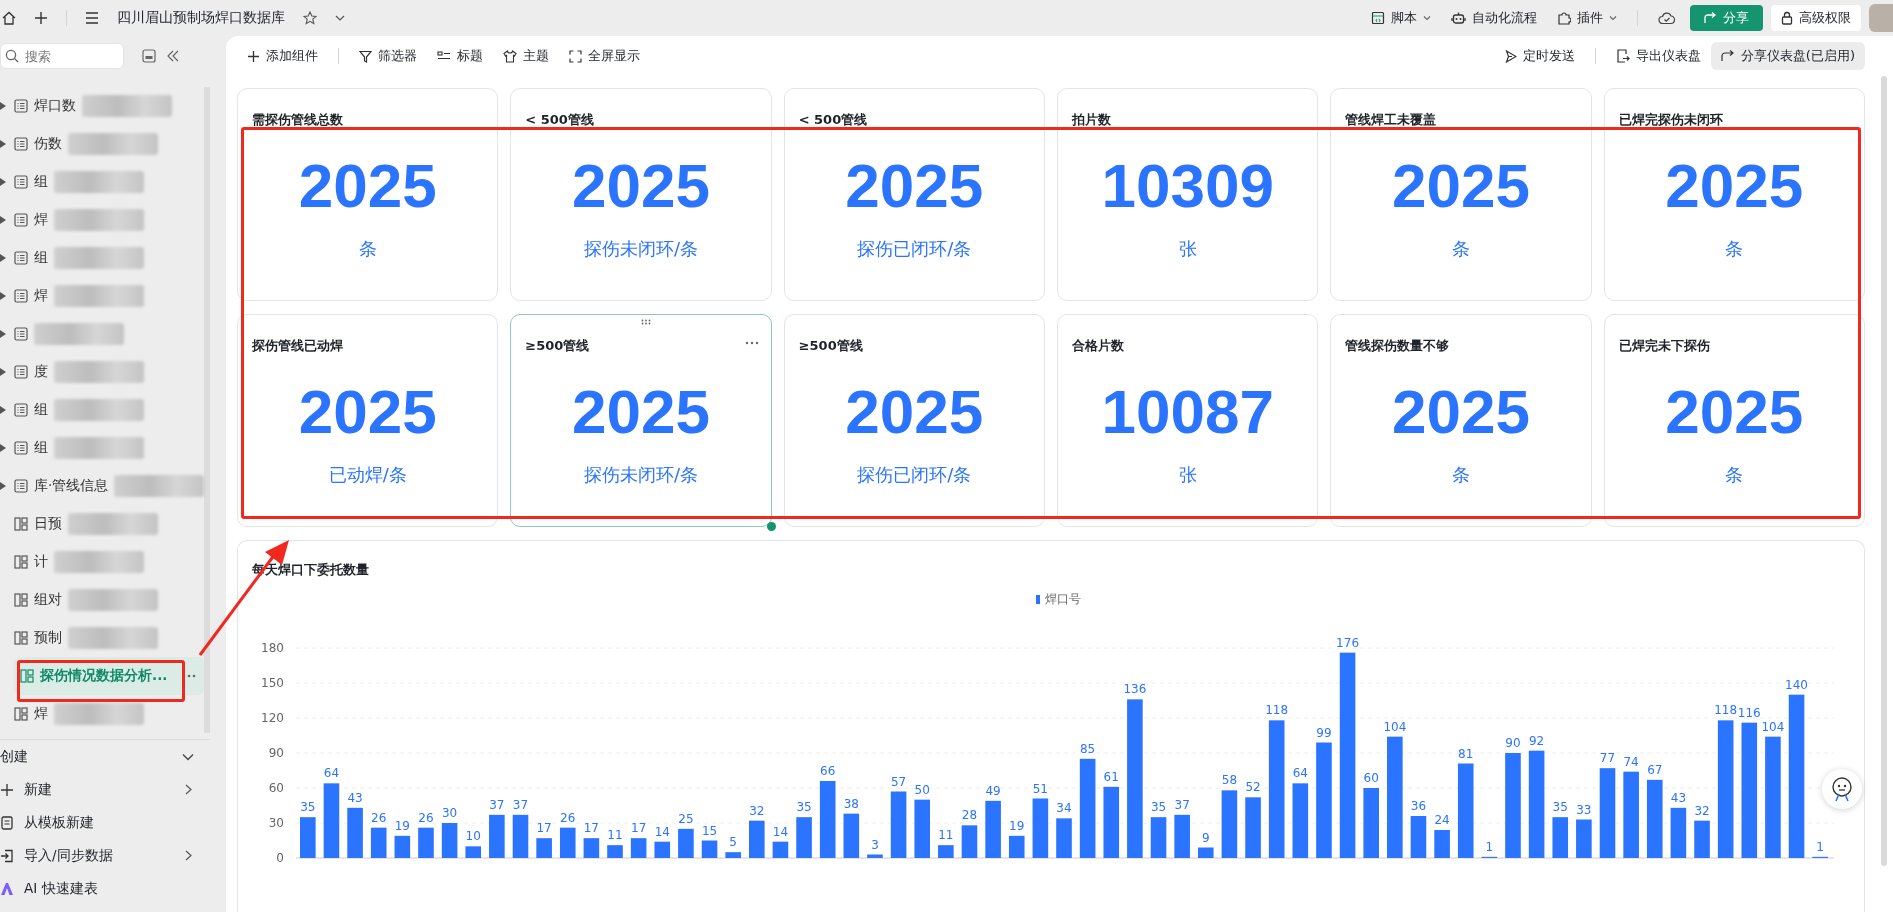 This screenshot has width=1893, height=912. Describe the element at coordinates (1064, 808) in the screenshot. I see `data-label: 34` at that location.